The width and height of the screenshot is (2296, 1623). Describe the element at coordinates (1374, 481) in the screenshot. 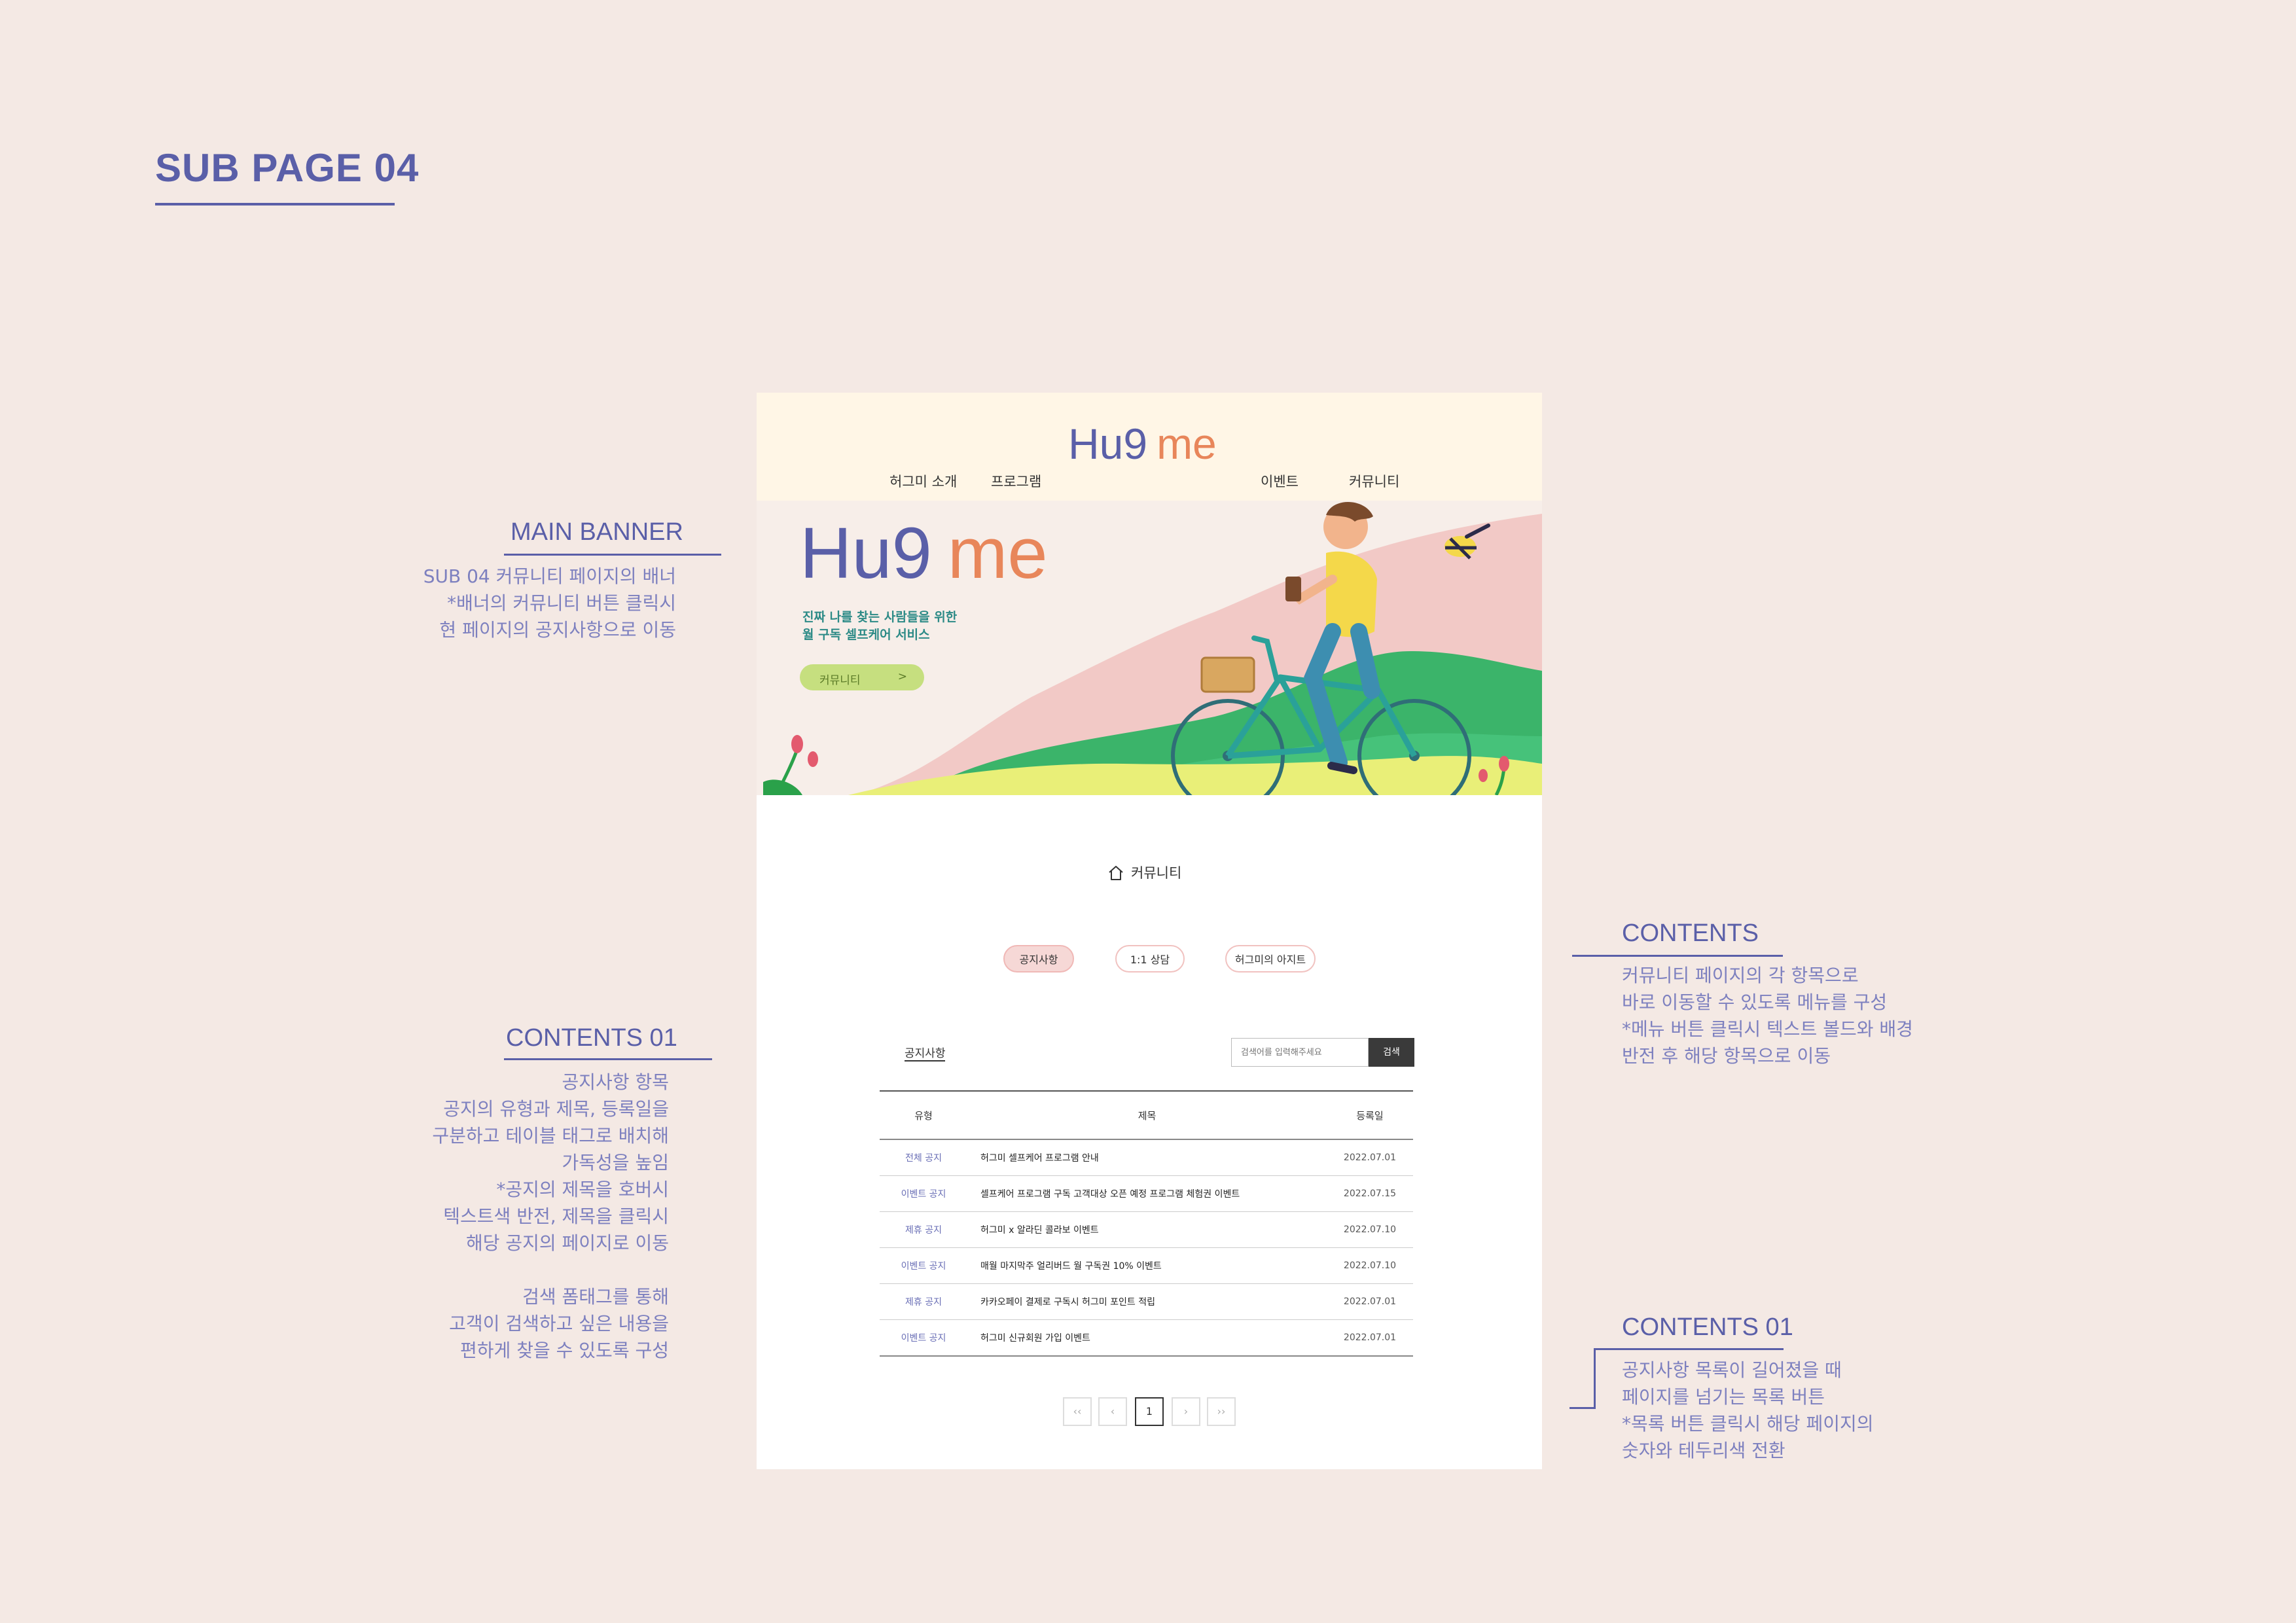

I see `nav-item-community: 커뮤니티` at that location.